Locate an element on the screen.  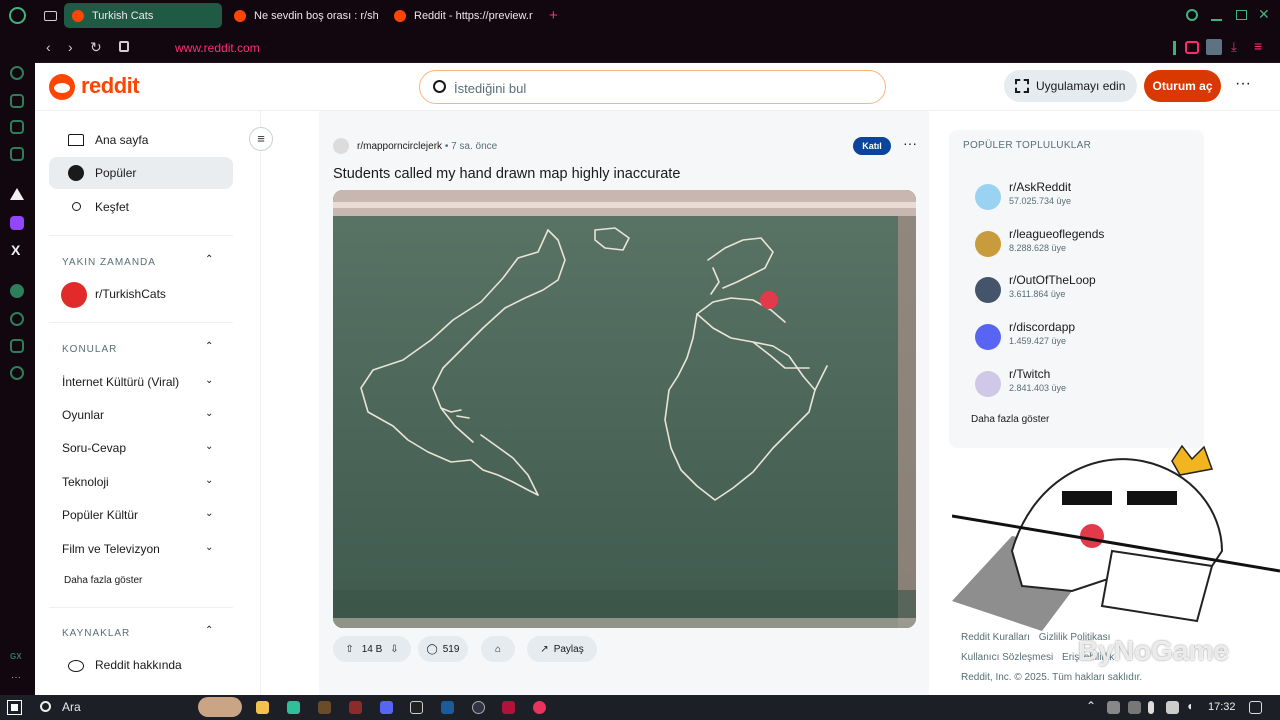
weather-widget-icon is located at coordinates (220, 707).